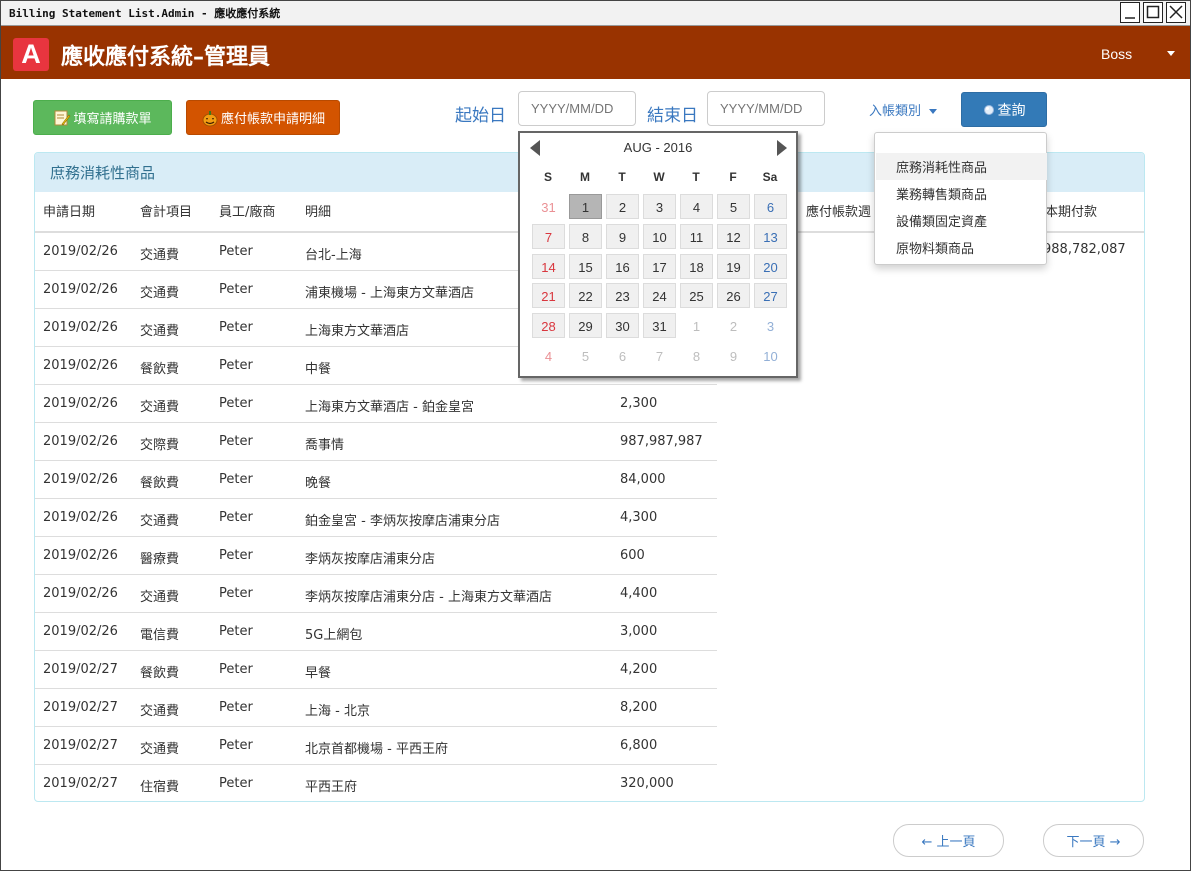 This screenshot has width=1191, height=871. What do you see at coordinates (1004, 109) in the screenshot?
I see `query-button: 查詢` at bounding box center [1004, 109].